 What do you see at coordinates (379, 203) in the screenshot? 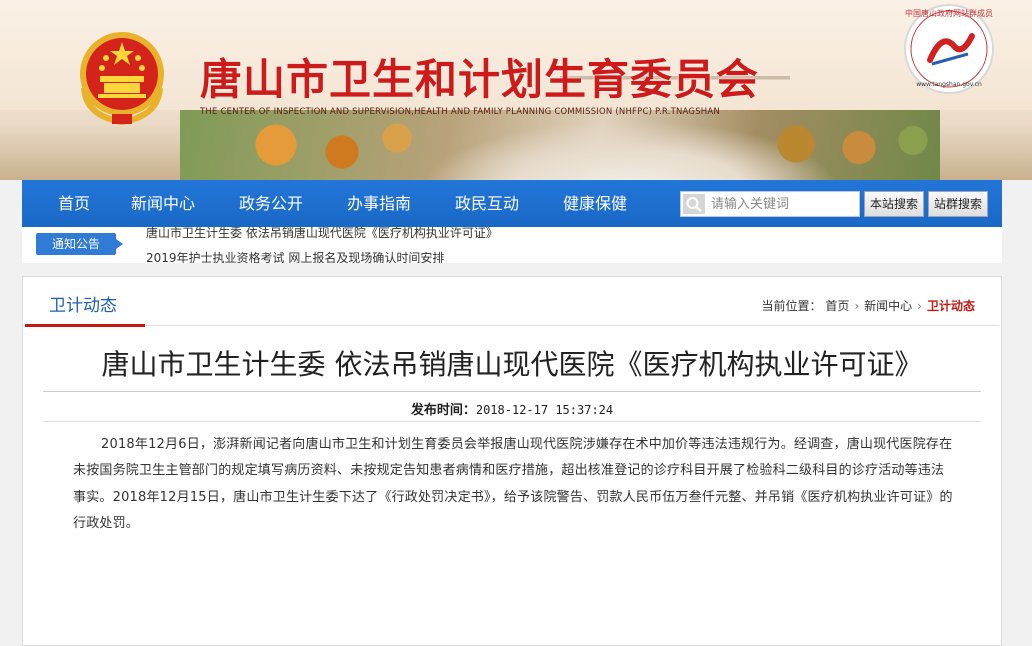
I see `nav-item-service-guide: 办事指南` at bounding box center [379, 203].